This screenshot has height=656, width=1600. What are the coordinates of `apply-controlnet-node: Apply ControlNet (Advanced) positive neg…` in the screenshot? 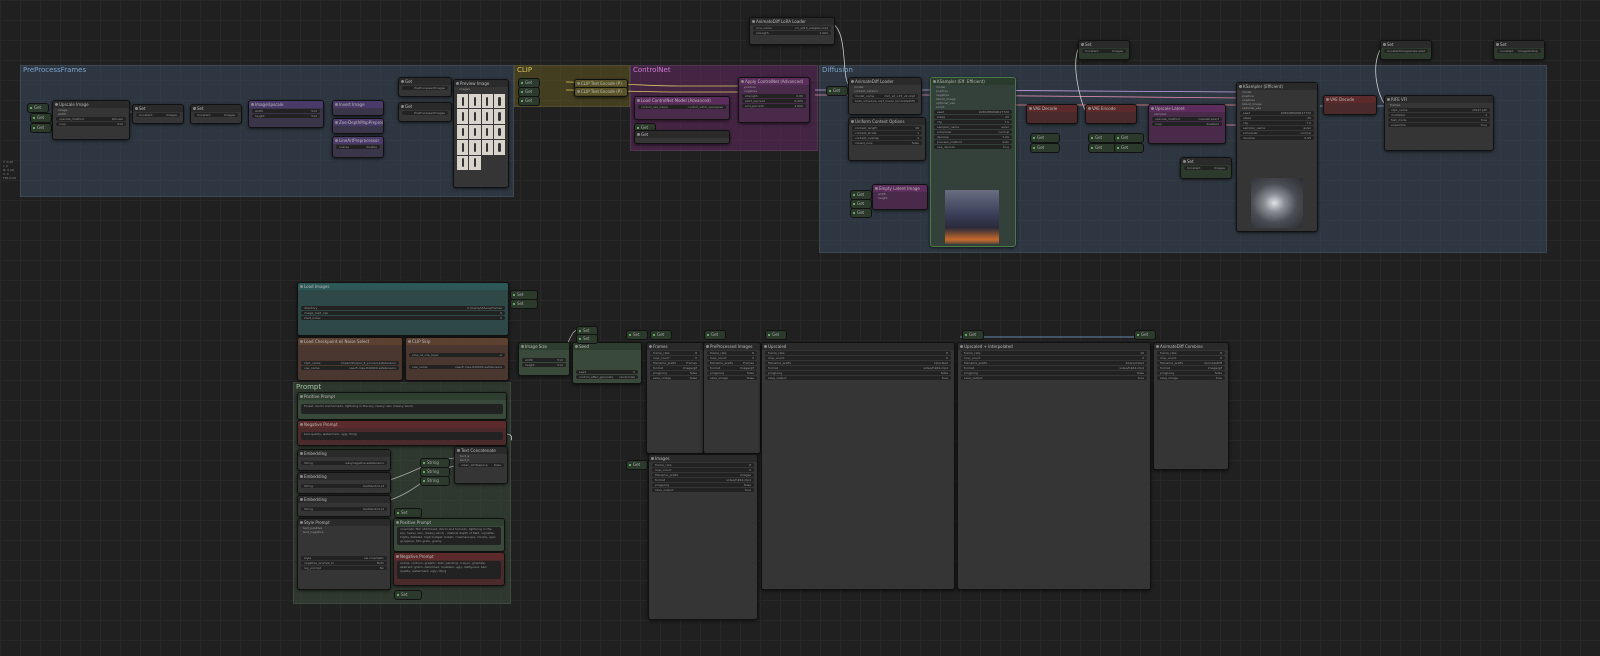 It's located at (774, 100).